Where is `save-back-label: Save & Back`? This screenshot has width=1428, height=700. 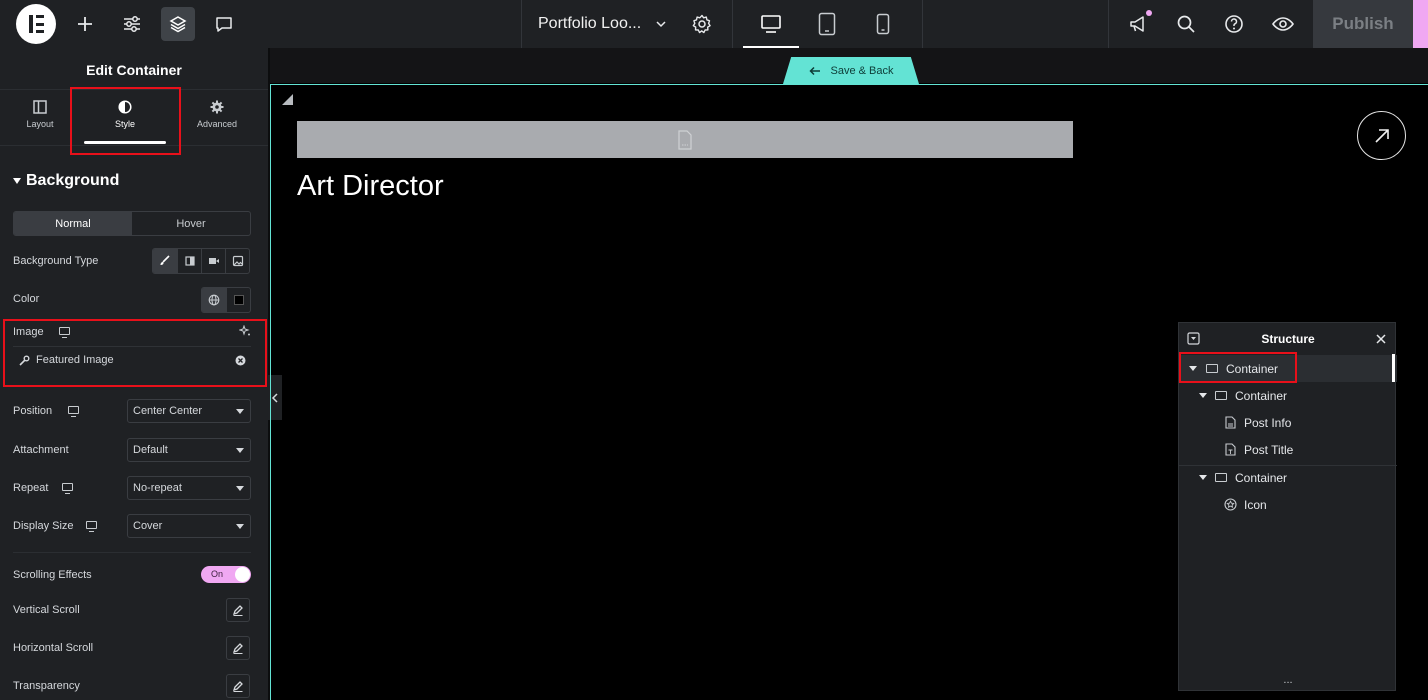
save-back-label: Save & Back is located at coordinates (862, 70).